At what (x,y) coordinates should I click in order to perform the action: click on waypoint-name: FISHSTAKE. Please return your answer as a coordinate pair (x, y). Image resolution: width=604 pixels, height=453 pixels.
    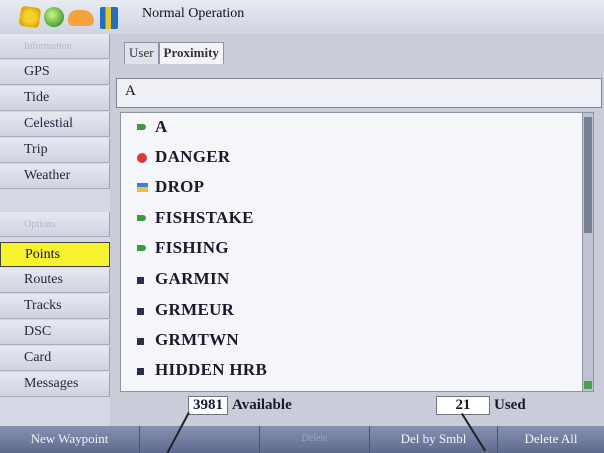
    Looking at the image, I should click on (204, 217).